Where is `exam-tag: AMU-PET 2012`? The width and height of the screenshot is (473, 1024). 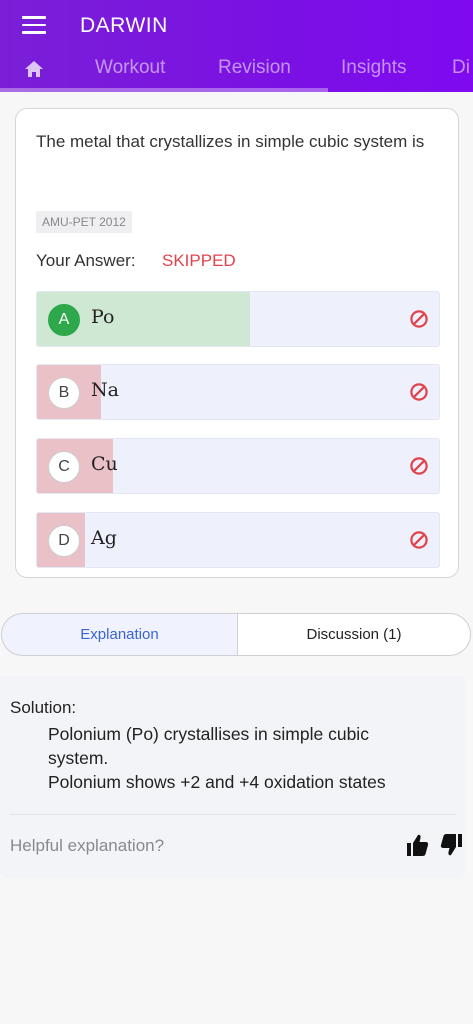
exam-tag: AMU-PET 2012 is located at coordinates (84, 222).